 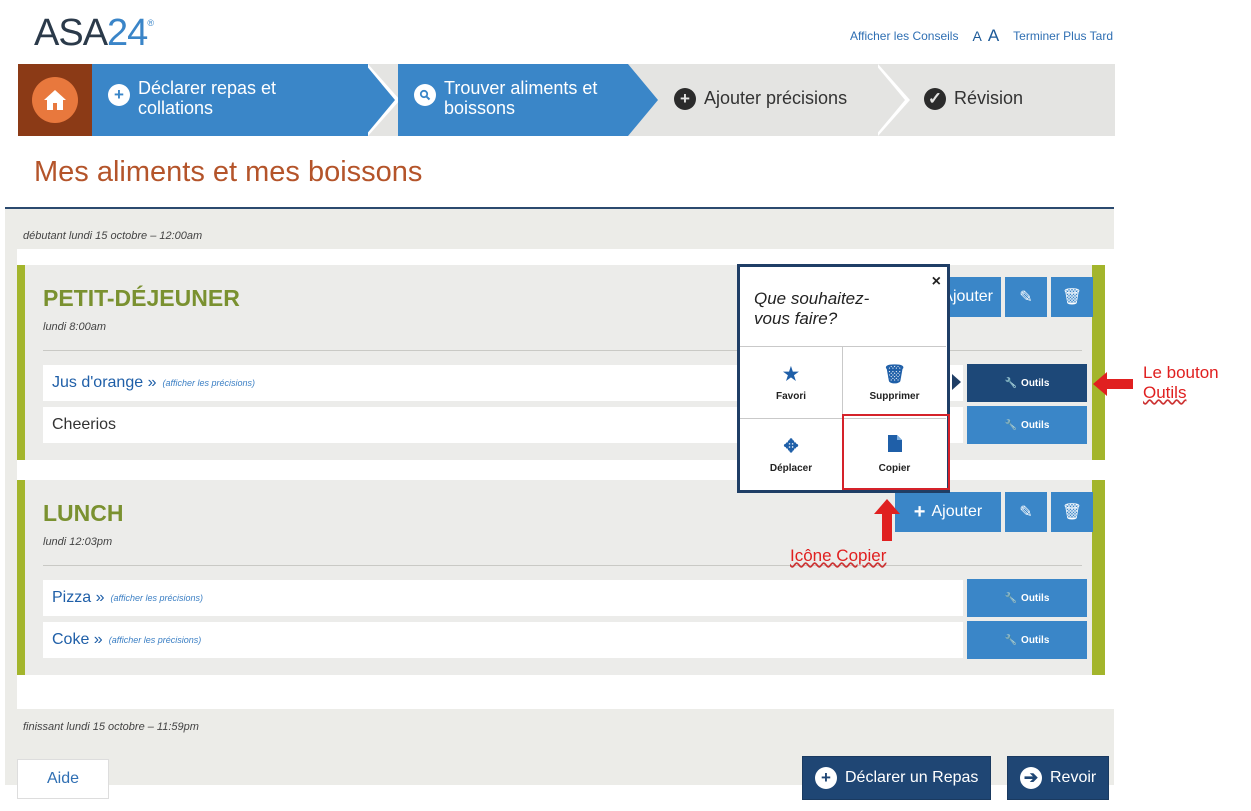 What do you see at coordinates (989, 98) in the screenshot?
I see `step-review-label: Révision` at bounding box center [989, 98].